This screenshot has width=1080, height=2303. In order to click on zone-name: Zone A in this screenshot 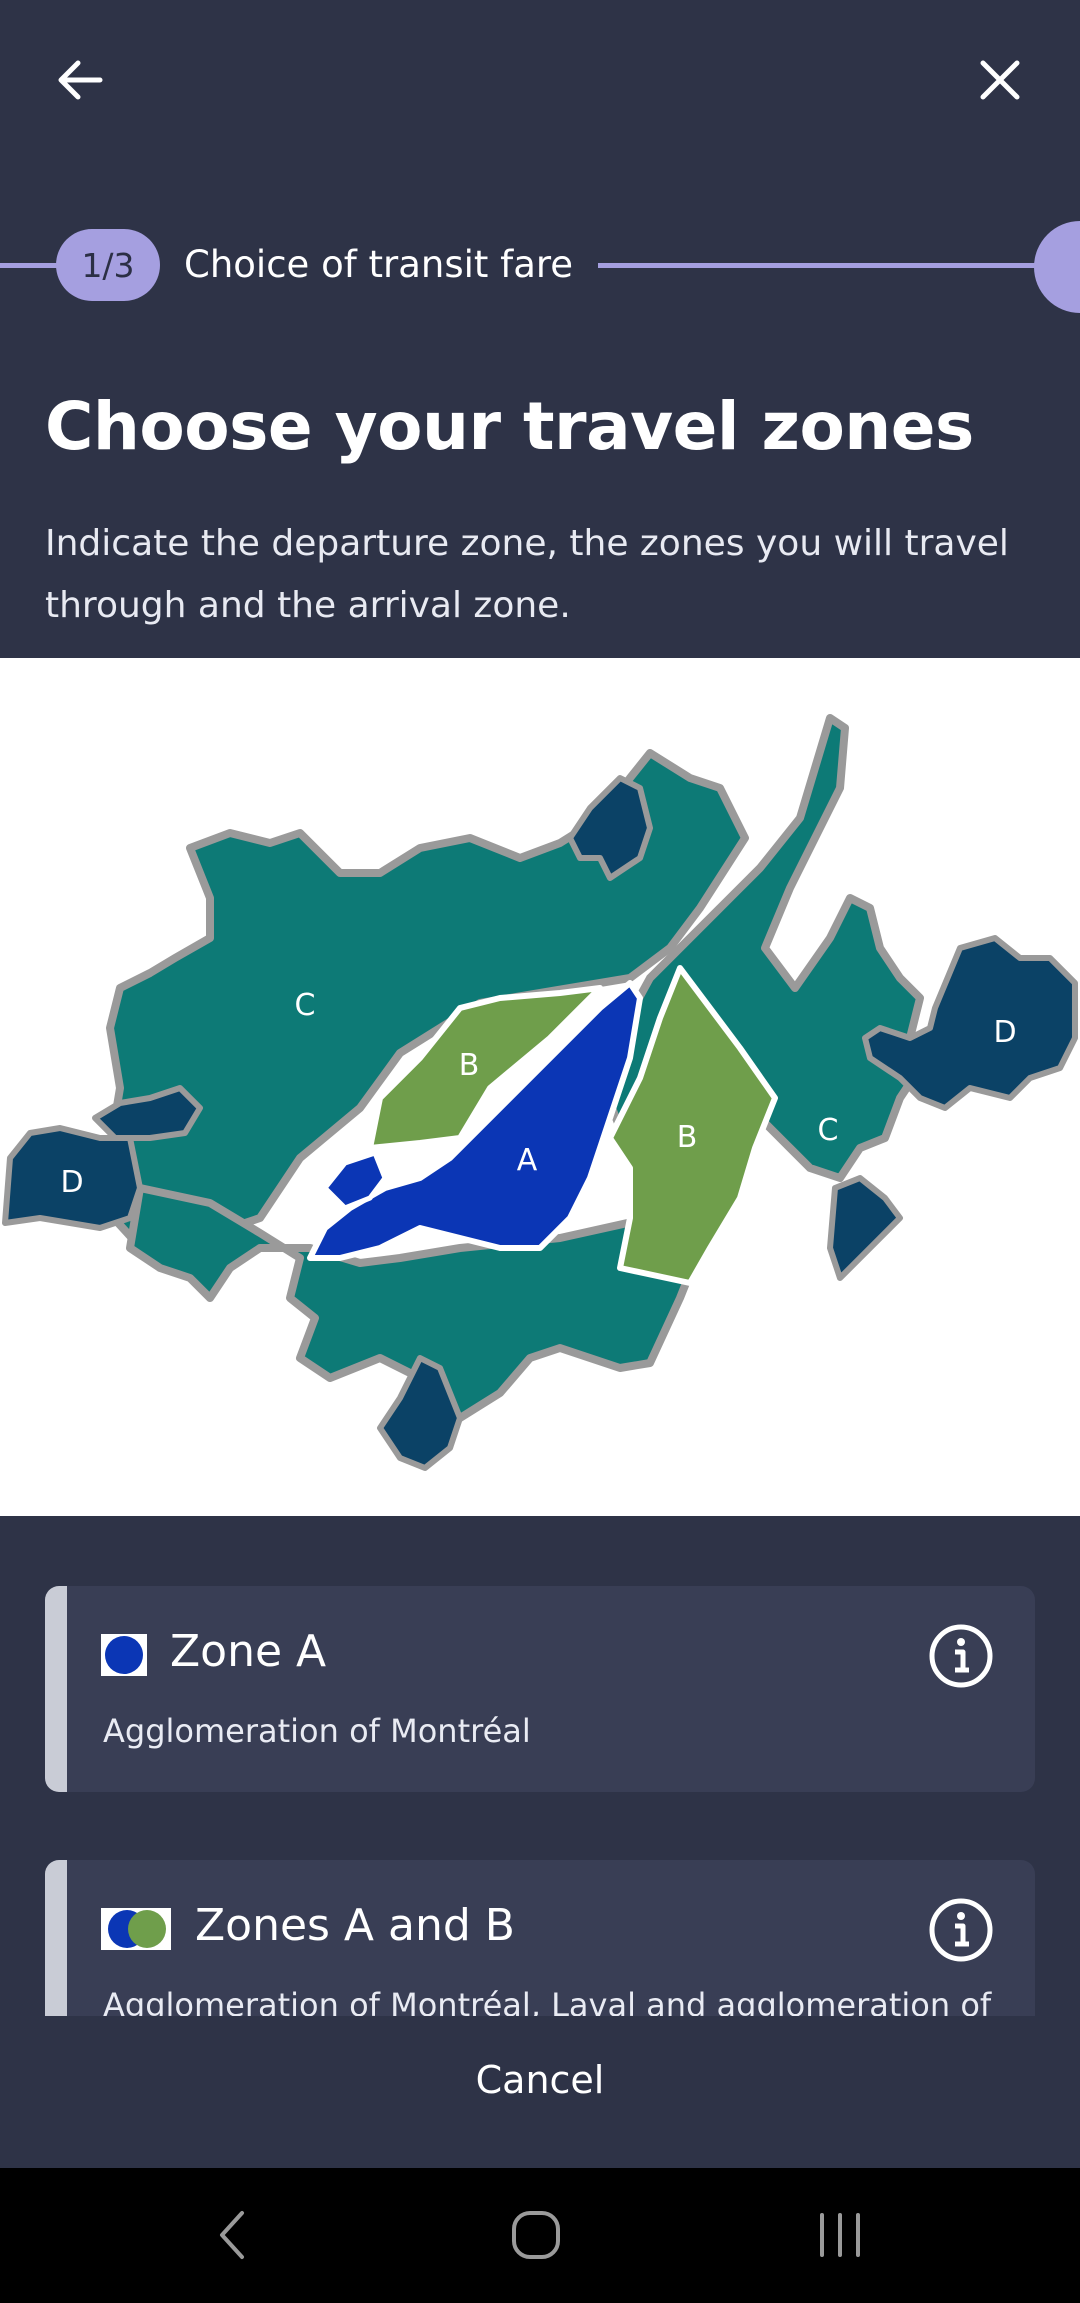, I will do `click(248, 1651)`.